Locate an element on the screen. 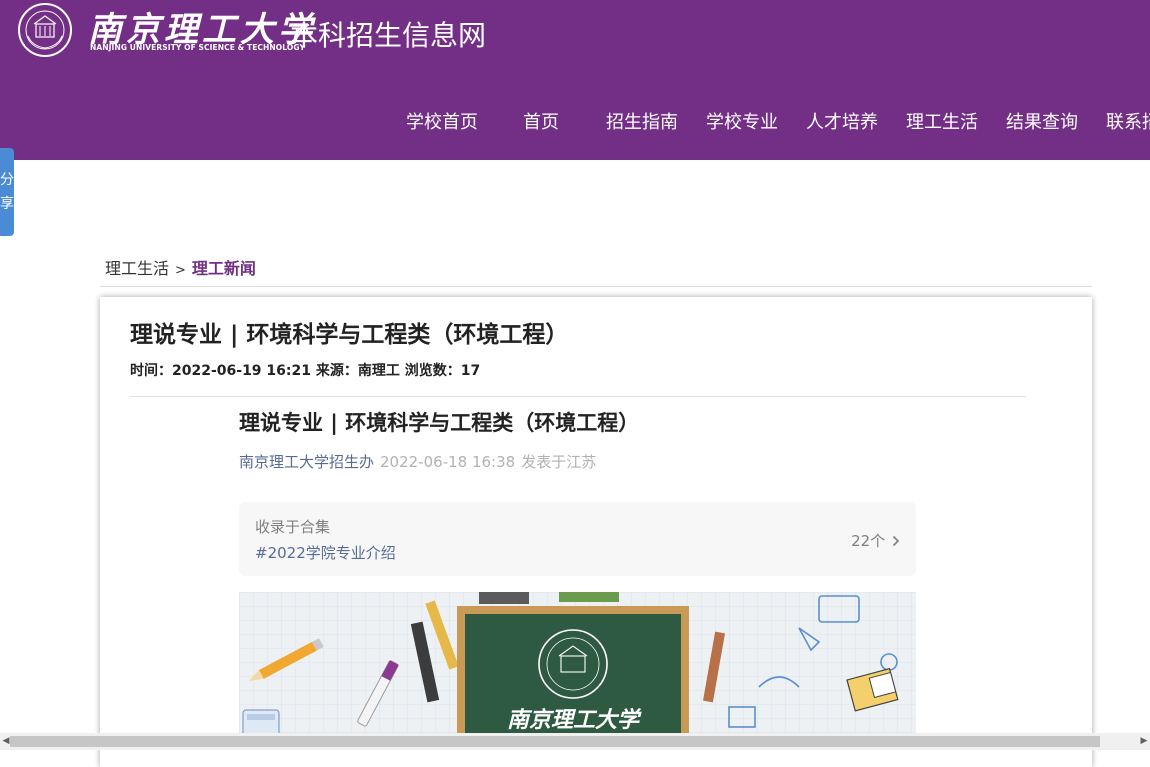 The height and width of the screenshot is (767, 1150). scroll-thumb is located at coordinates (555, 741).